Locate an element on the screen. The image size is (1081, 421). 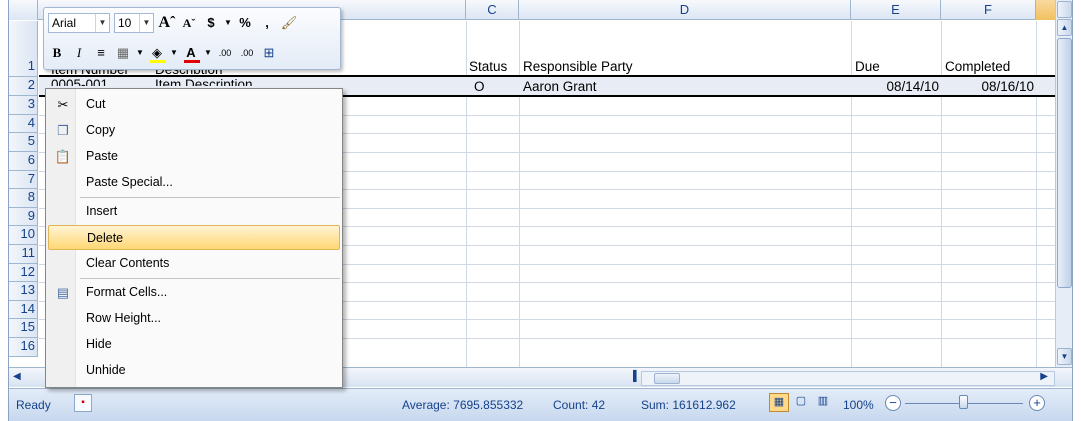
page-layout-view-icon: ▢ is located at coordinates (801, 402).